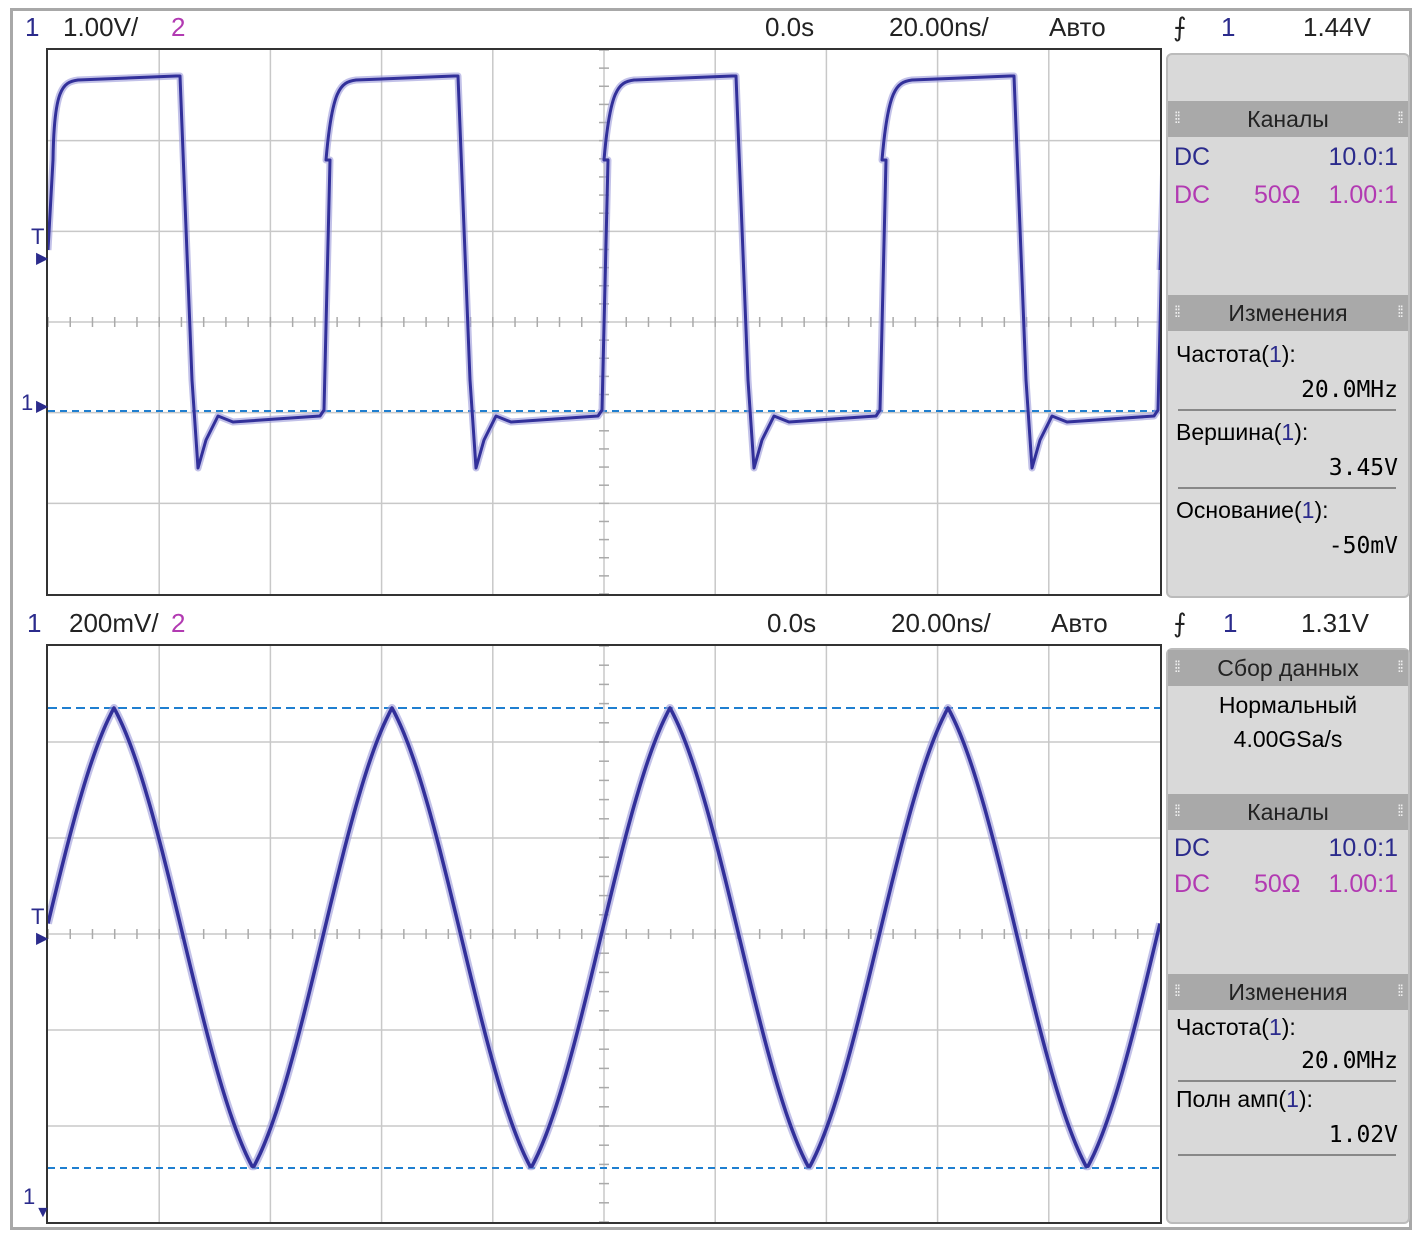  What do you see at coordinates (100, 27) in the screenshot?
I see `ch1-scale: 1.00V/` at bounding box center [100, 27].